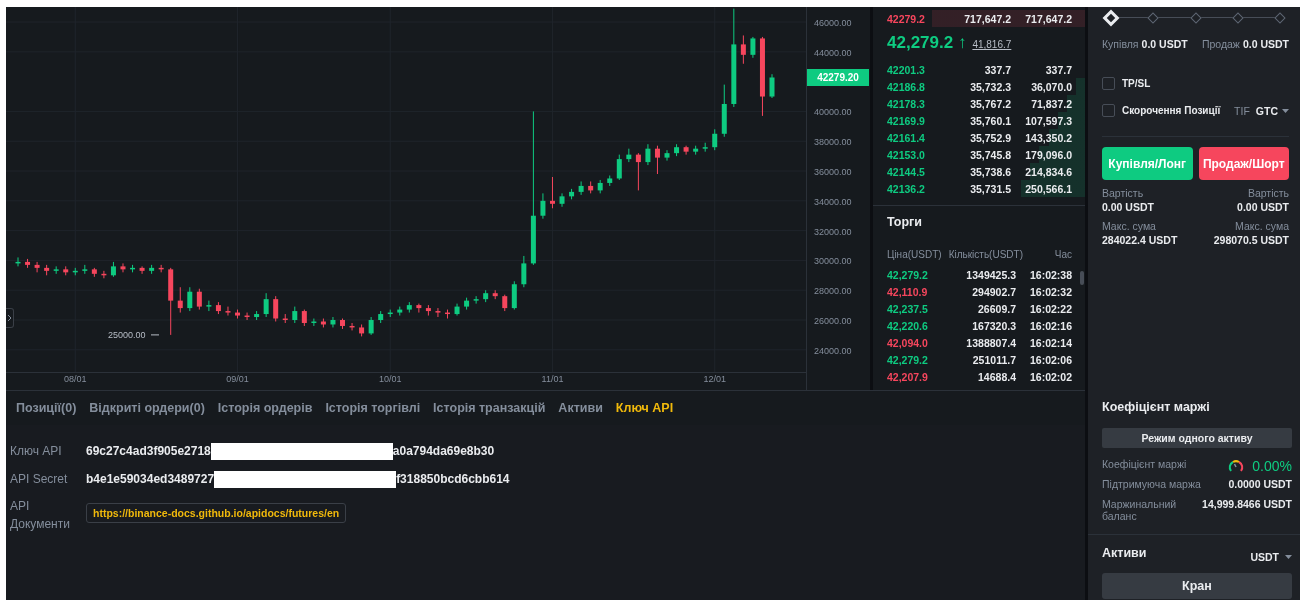 The image size is (1300, 600). I want to click on total-cell-text: 143,350.2, so click(1048, 137).